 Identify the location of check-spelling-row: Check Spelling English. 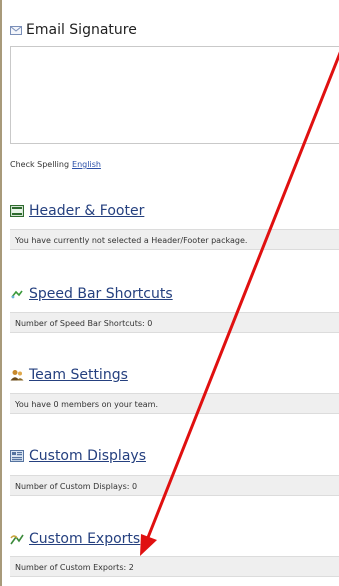
(55, 164).